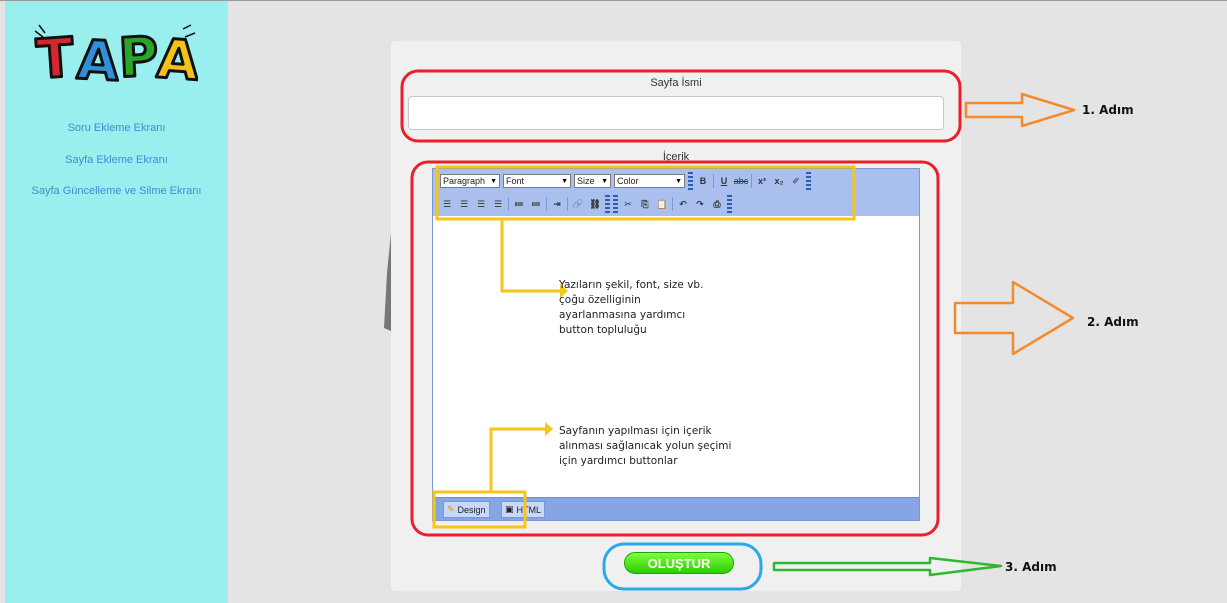 The width and height of the screenshot is (1227, 603). What do you see at coordinates (628, 181) in the screenshot?
I see `color-select-value: Color` at bounding box center [628, 181].